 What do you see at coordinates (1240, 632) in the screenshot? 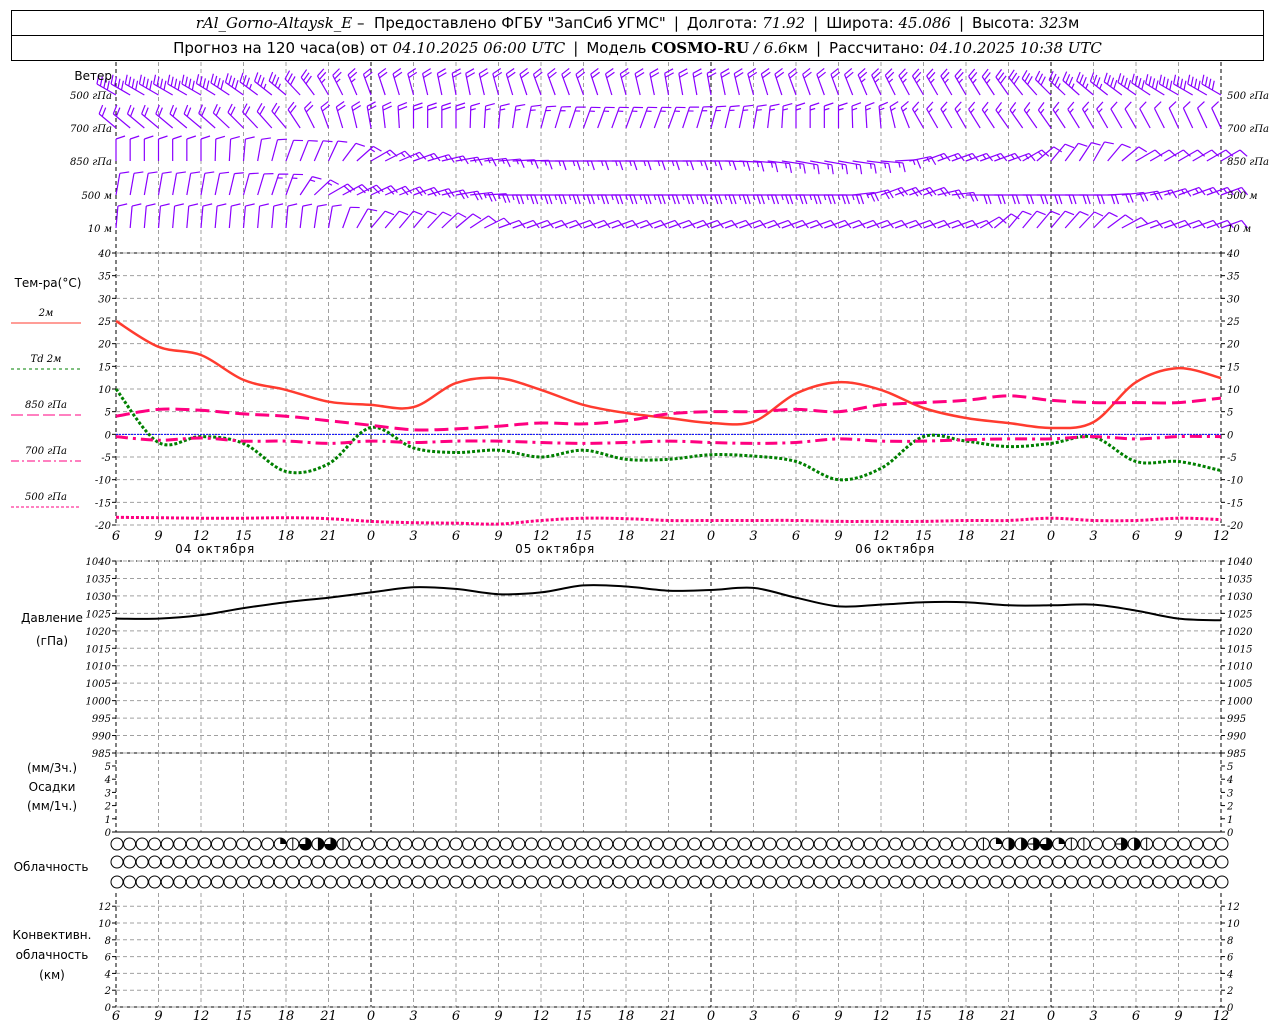
I see `y-tick-label-right: 1020` at bounding box center [1240, 632].